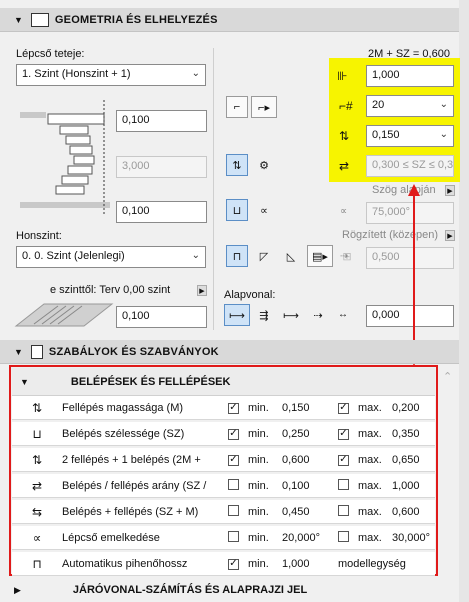  Describe the element at coordinates (237, 256) in the screenshot. I see `landing-mode-1-icon: ⊓` at that location.